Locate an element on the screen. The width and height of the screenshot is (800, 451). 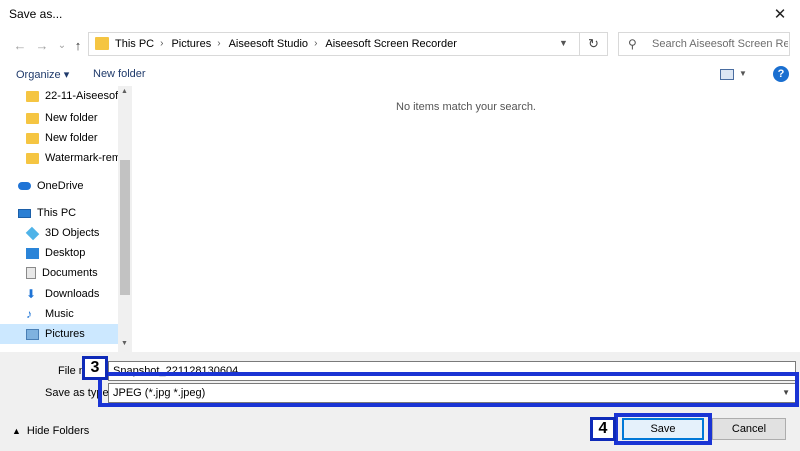
sidebar-item-new-folder-2: New folder is located at coordinates (72, 138).